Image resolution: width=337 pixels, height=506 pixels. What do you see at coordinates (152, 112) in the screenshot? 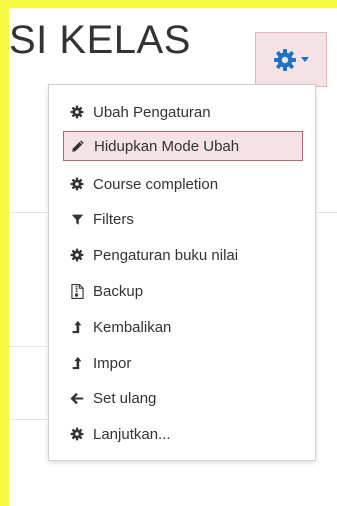
I see `menu-item-label: Ubah Pengaturan` at bounding box center [152, 112].